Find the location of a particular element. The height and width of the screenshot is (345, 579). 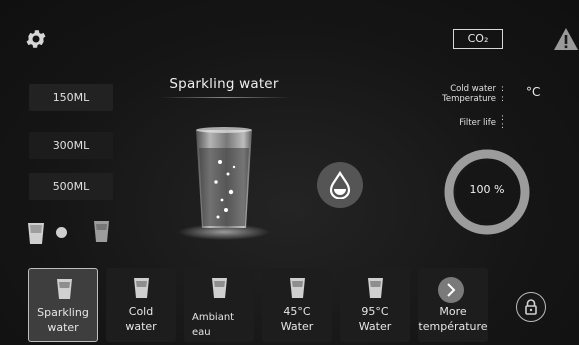

filter-life-colon: :: is located at coordinates (503, 122).